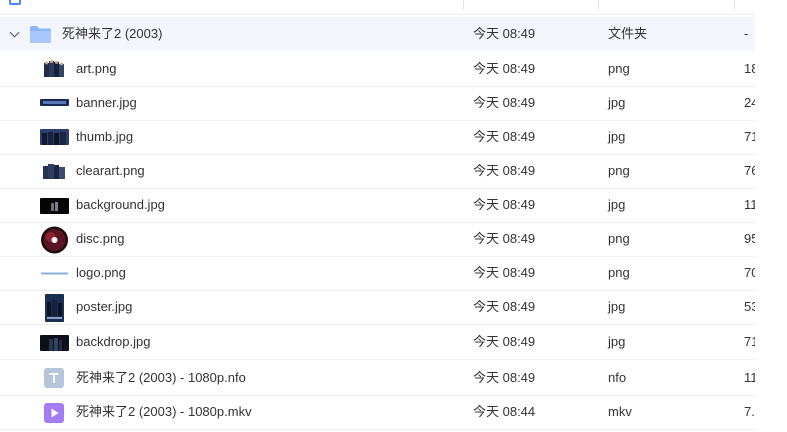  What do you see at coordinates (112, 33) in the screenshot?
I see `folder-name: 死神来了2 (2003)` at bounding box center [112, 33].